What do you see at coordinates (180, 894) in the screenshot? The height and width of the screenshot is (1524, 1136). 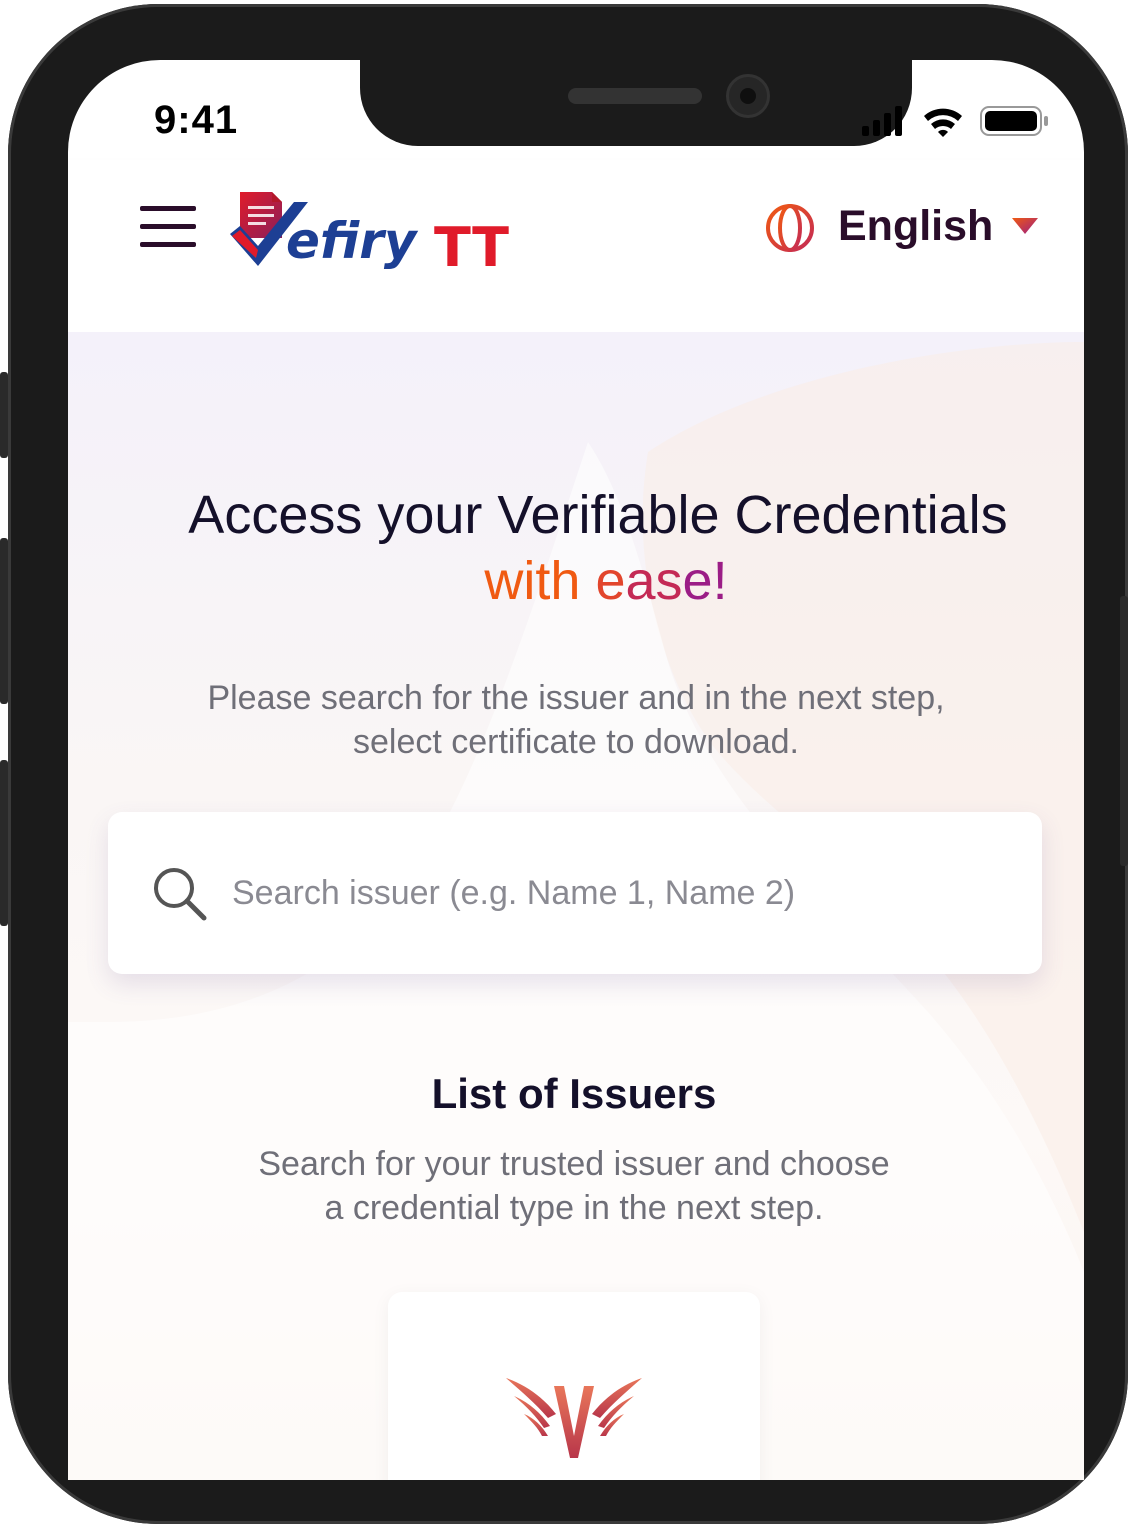 I see `search-icon` at bounding box center [180, 894].